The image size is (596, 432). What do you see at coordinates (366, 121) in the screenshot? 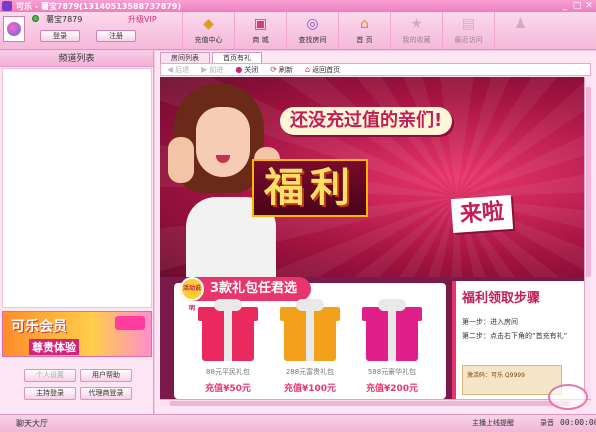
I see `promo-headline: 还没充过值的亲们!` at bounding box center [366, 121].